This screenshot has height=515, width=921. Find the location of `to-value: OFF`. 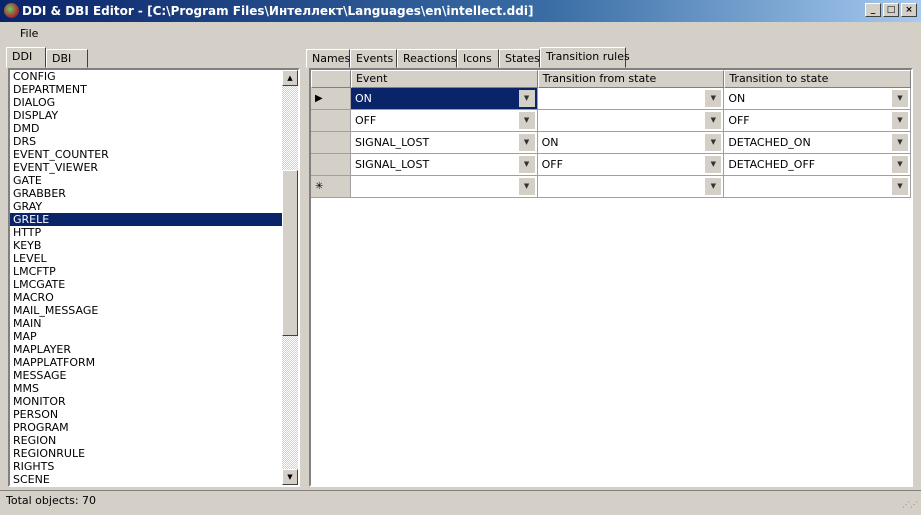

to-value: OFF is located at coordinates (739, 120).